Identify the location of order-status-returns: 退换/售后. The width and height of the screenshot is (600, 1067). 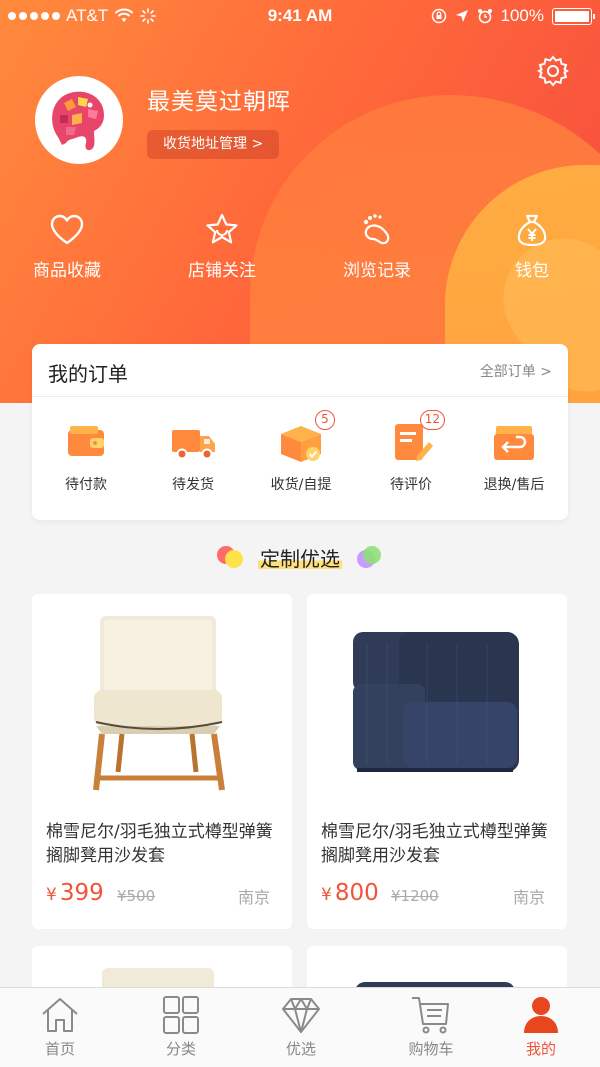
(514, 455).